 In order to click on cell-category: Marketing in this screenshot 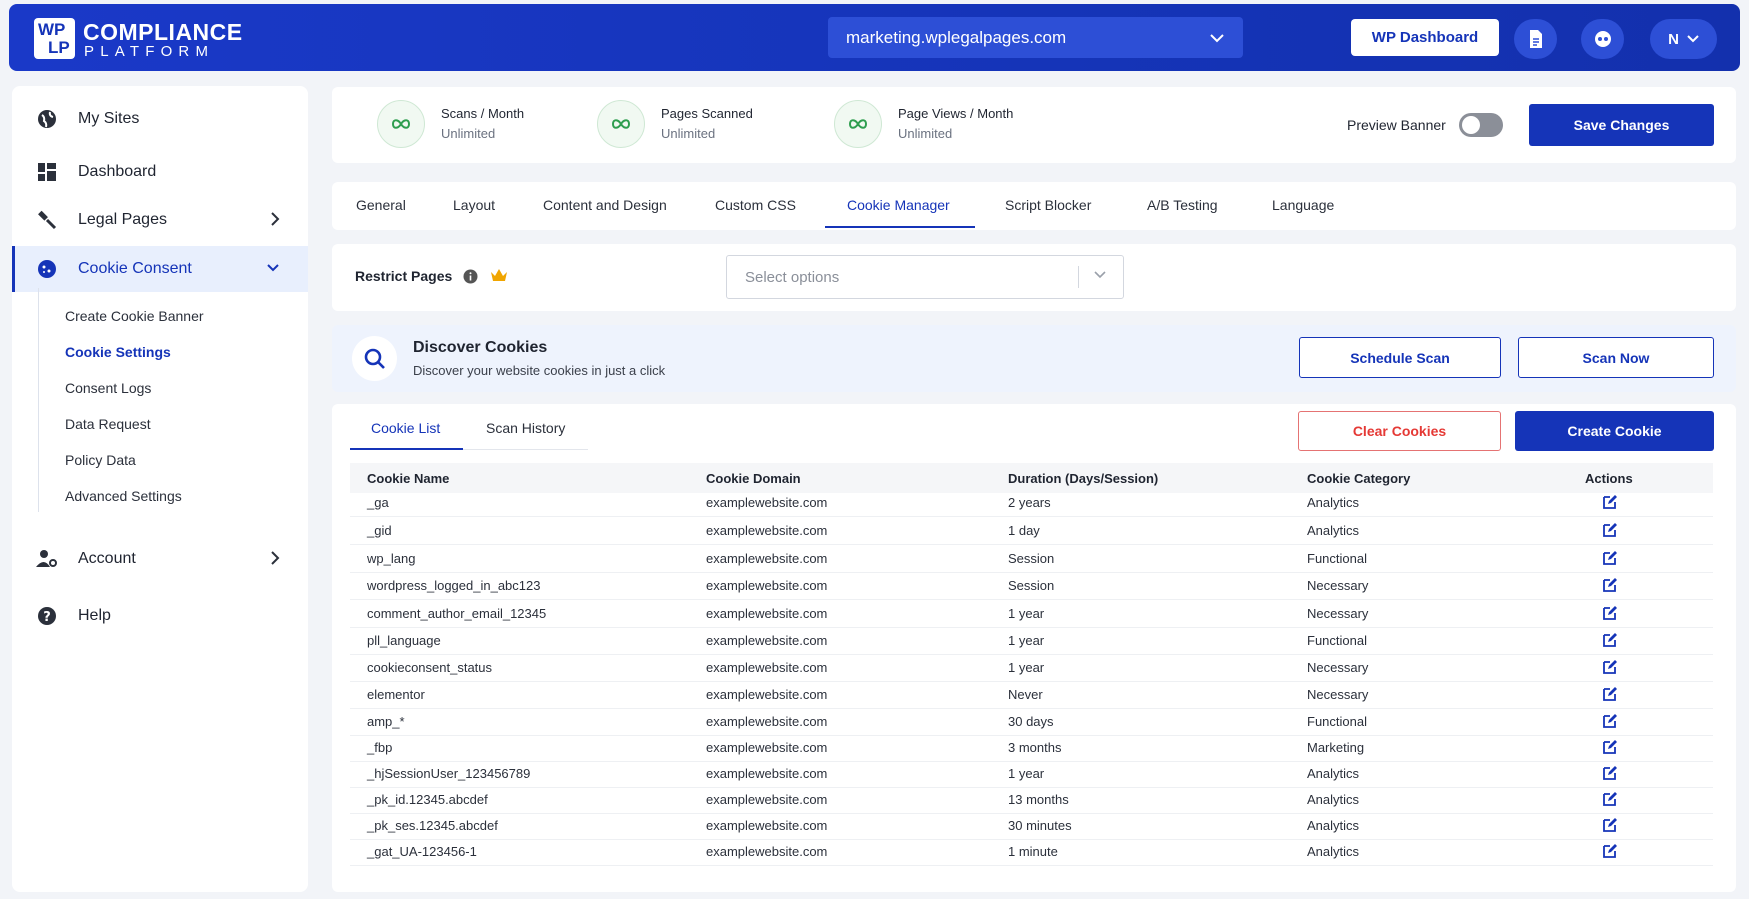, I will do `click(1336, 747)`.